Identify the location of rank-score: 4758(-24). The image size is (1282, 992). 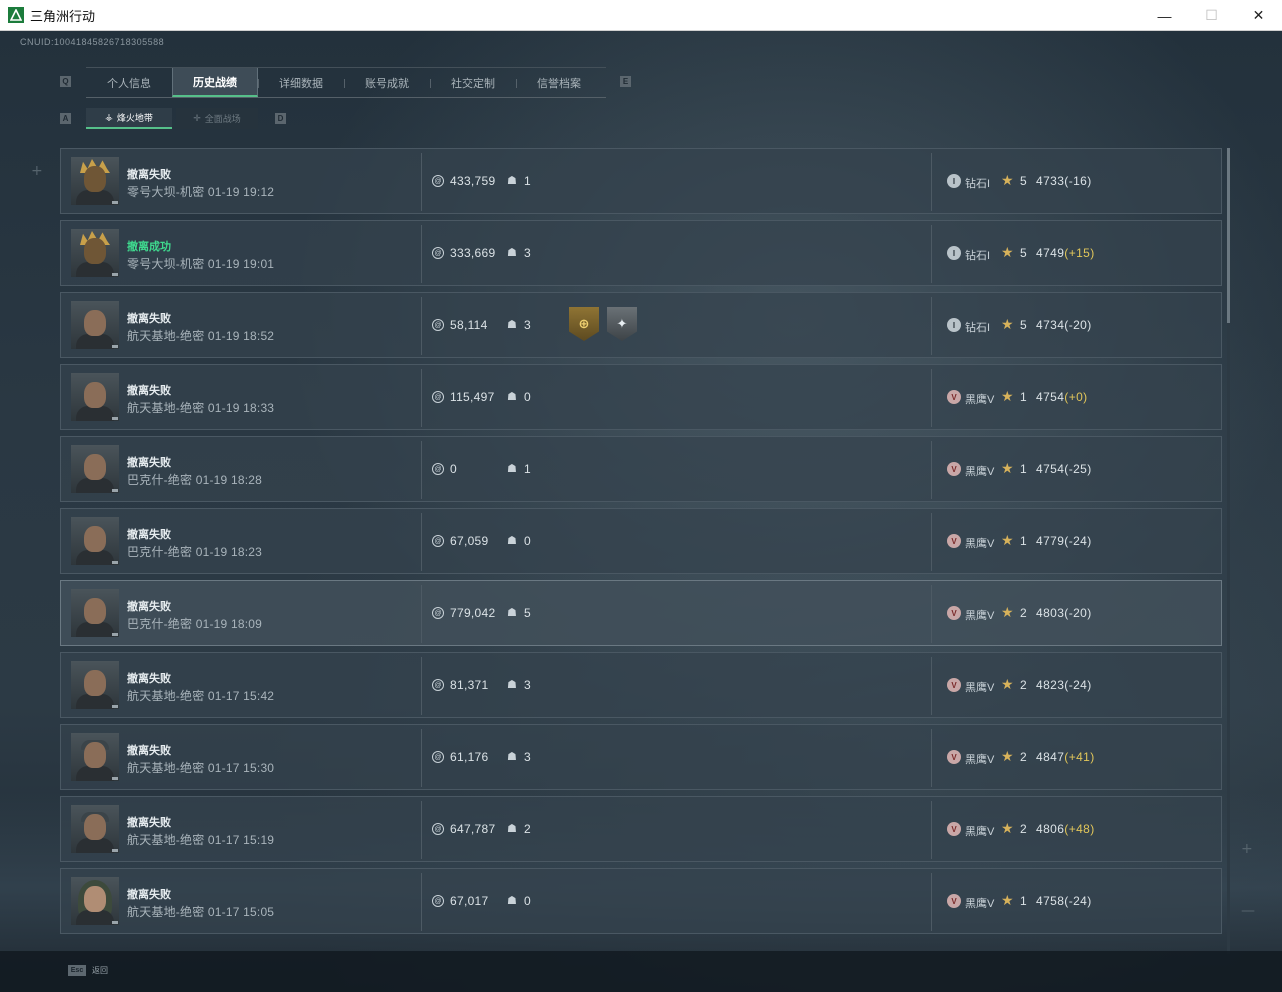
(1064, 901).